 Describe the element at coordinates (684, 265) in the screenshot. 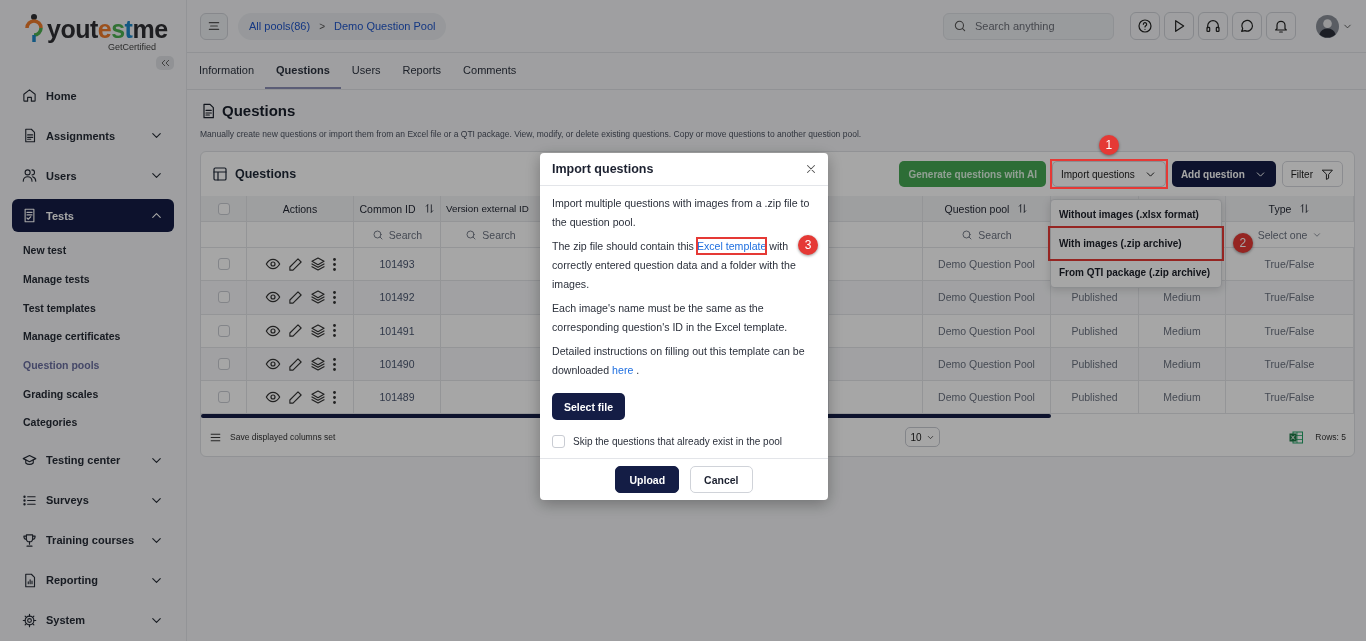

I see `dialog-text: The zip file should contain this Excel template with 3 correctly entered question data and a folder with the images.` at that location.